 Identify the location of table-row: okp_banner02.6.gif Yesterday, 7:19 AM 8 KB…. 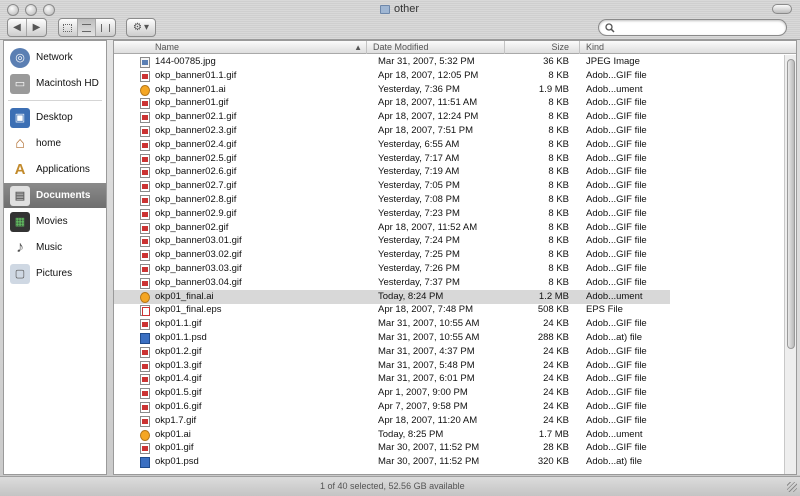
(392, 172).